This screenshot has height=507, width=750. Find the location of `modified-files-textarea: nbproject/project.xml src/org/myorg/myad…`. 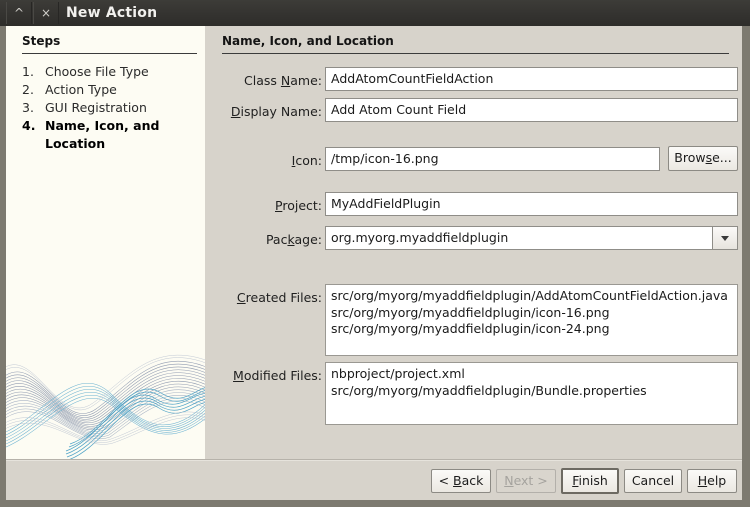

modified-files-textarea: nbproject/project.xml src/org/myorg/myad… is located at coordinates (531, 393).